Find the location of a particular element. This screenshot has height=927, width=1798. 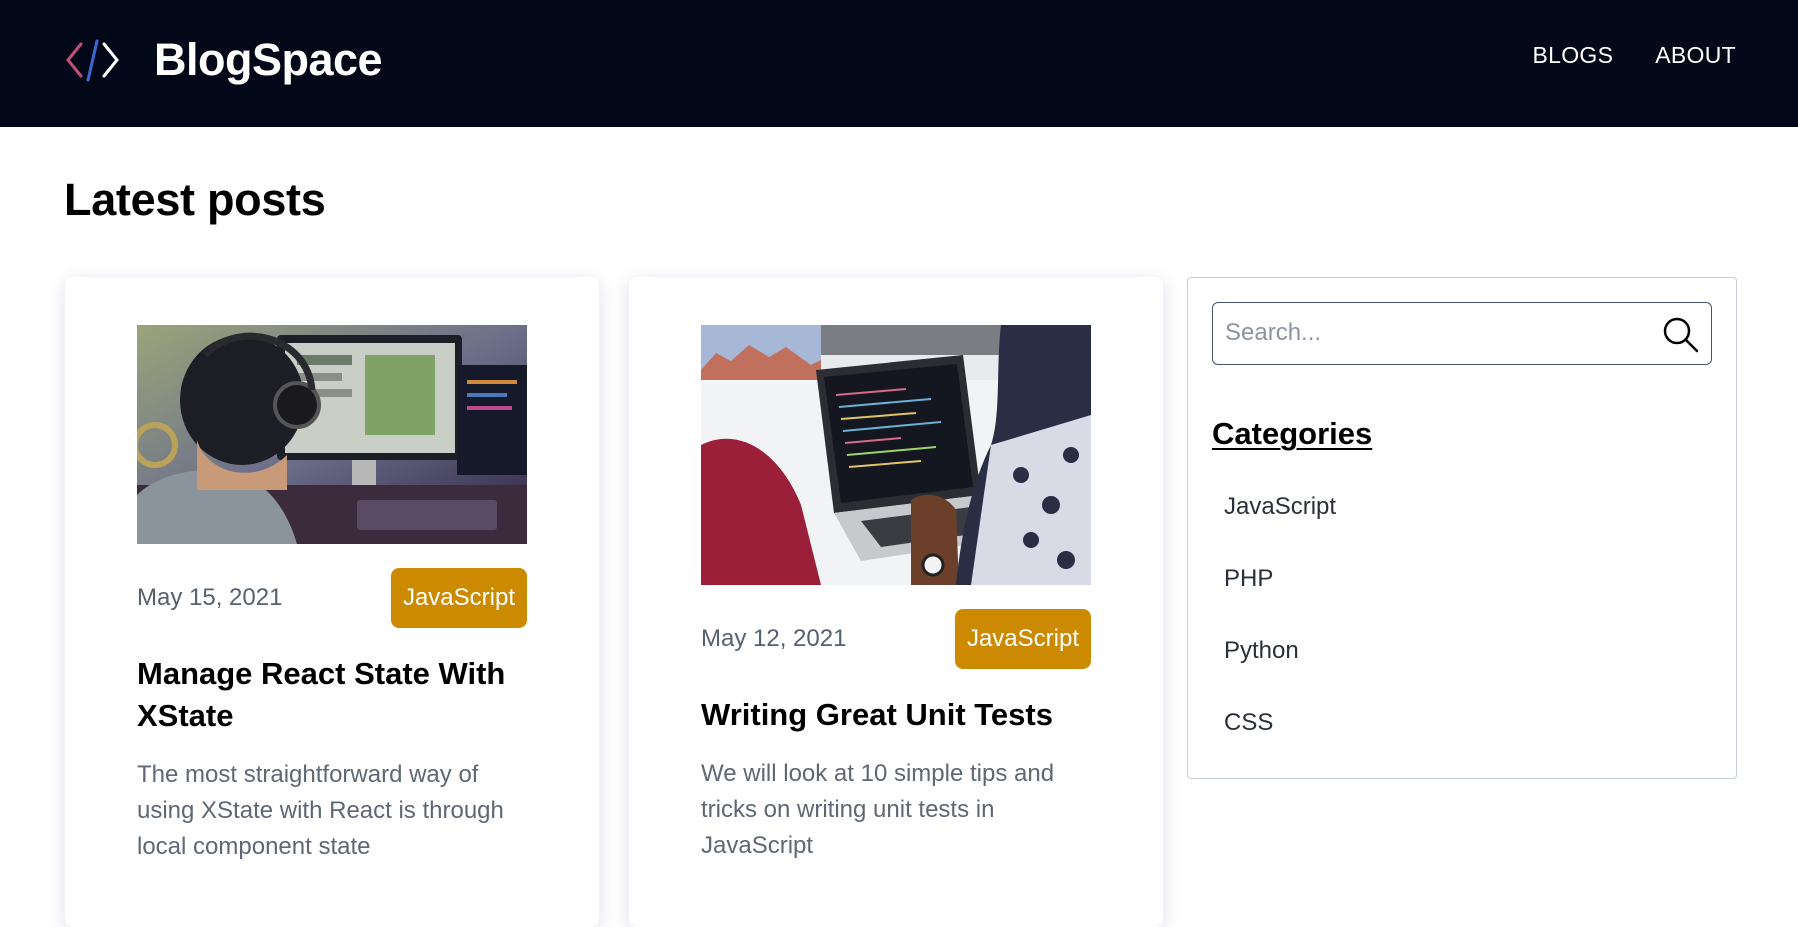

nav-link-about: ABOUT is located at coordinates (1695, 55).